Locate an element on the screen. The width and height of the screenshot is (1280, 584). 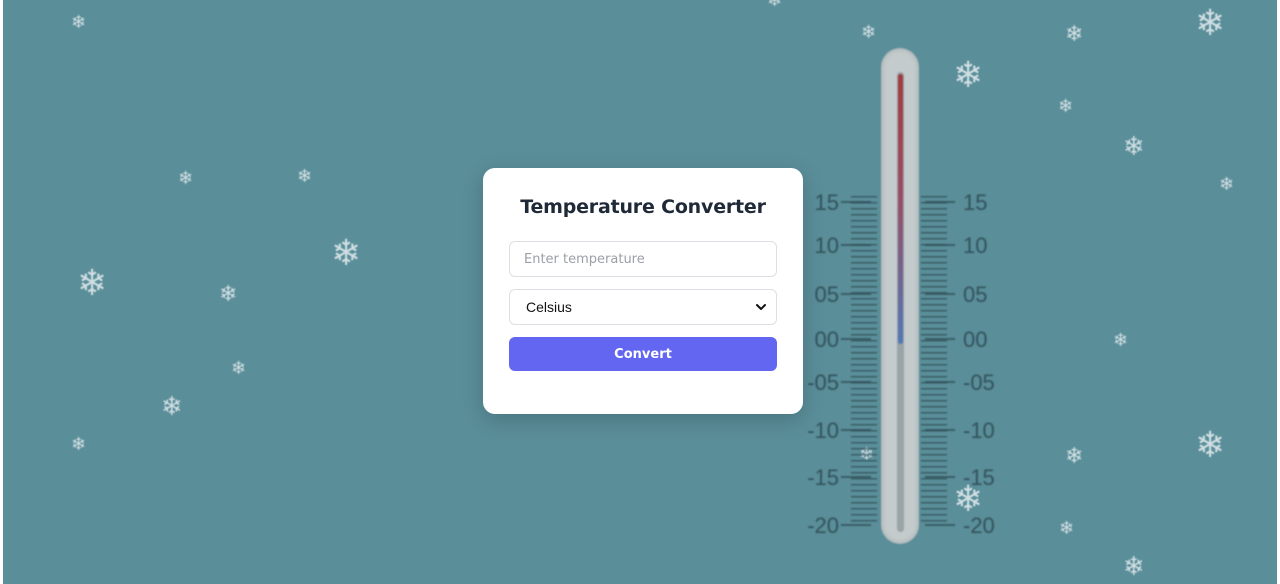
left-scale-label: -05 is located at coordinates (823, 382).